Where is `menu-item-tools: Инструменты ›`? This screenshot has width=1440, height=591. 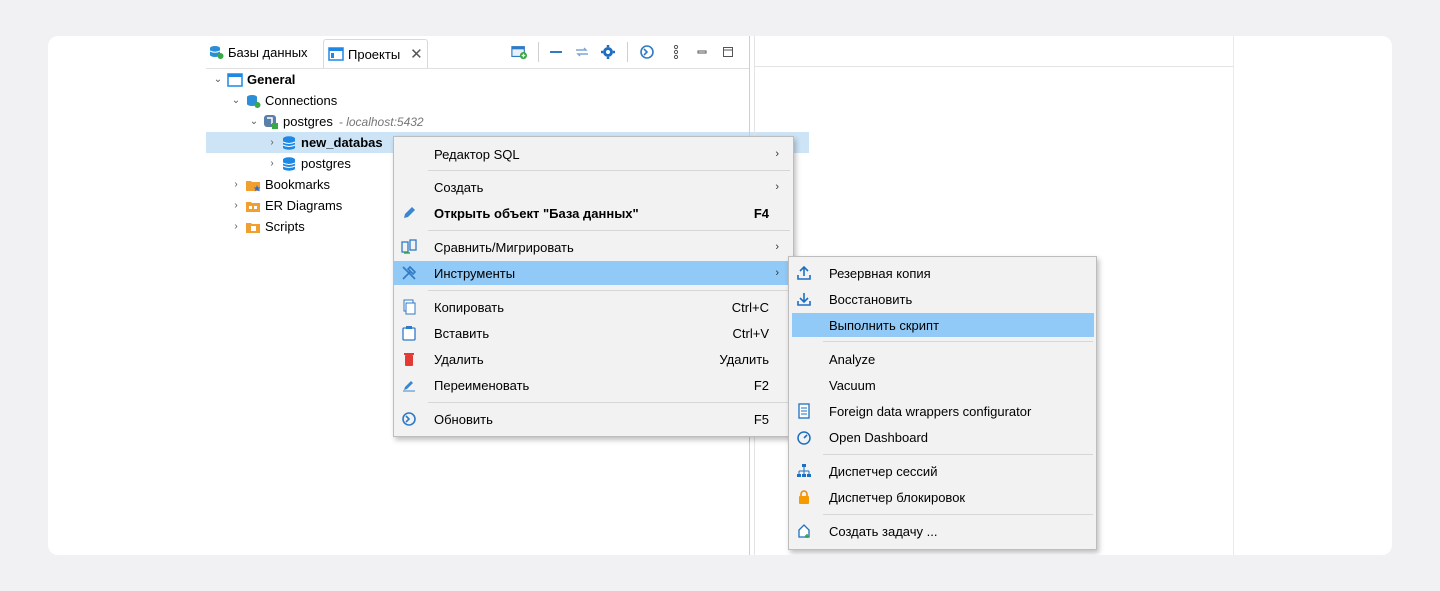 menu-item-tools: Инструменты › is located at coordinates (593, 273).